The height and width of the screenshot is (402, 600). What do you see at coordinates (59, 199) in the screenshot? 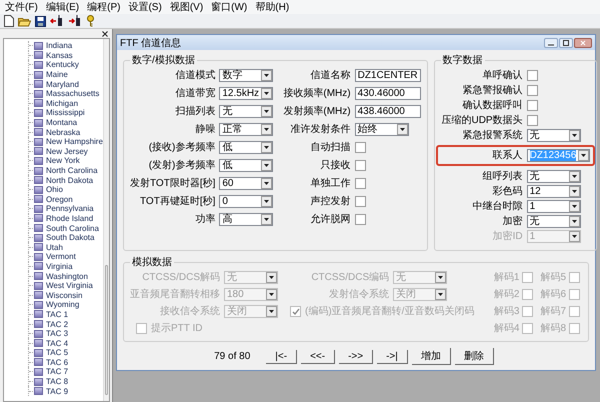
I see `tree-item: Oregon` at bounding box center [59, 199].